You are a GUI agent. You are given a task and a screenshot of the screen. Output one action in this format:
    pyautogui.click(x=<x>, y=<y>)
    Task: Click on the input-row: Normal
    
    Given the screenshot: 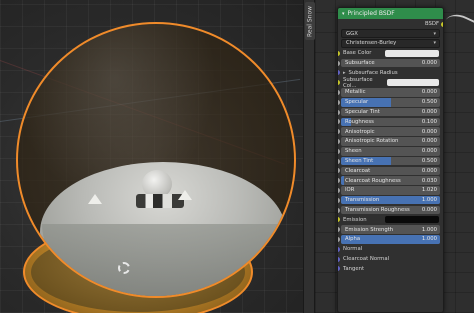 What is the action you would take?
    pyautogui.click(x=390, y=249)
    